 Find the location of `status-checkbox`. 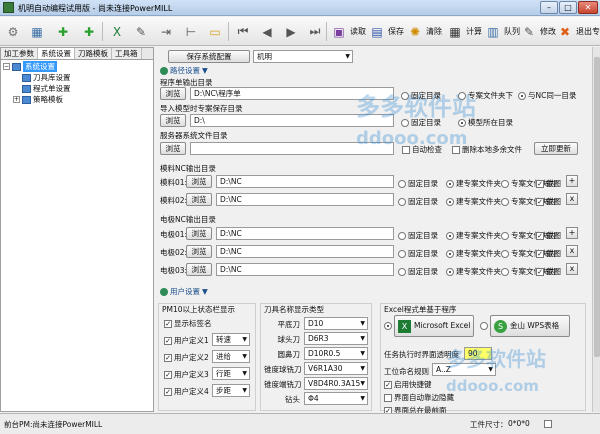

status-checkbox is located at coordinates (548, 424).